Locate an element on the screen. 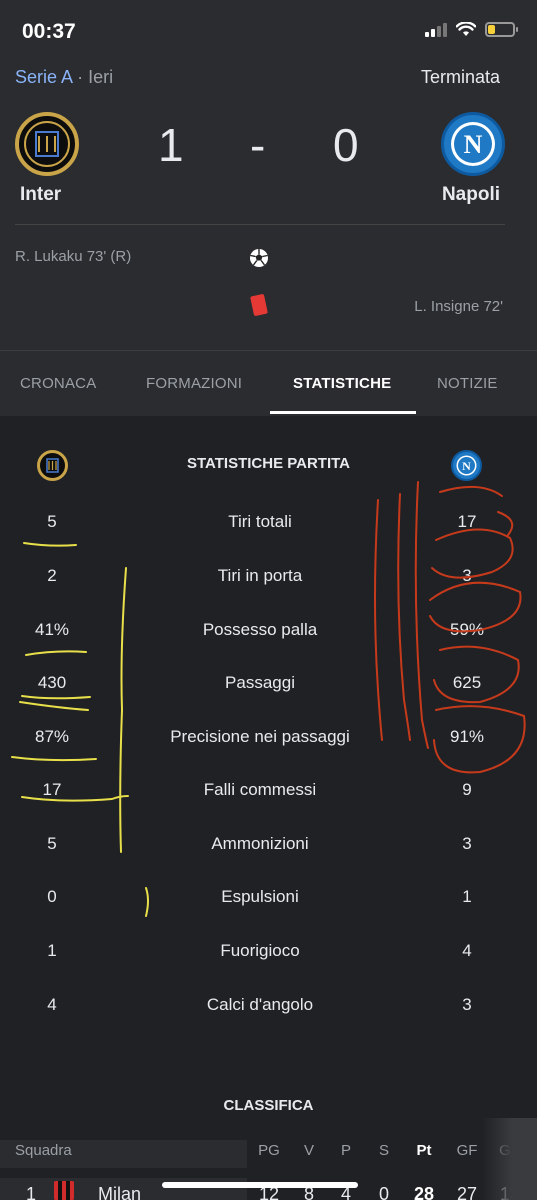 This screenshot has height=1200, width=537. stat-row: 430 Passaggi 625 is located at coordinates (268, 688).